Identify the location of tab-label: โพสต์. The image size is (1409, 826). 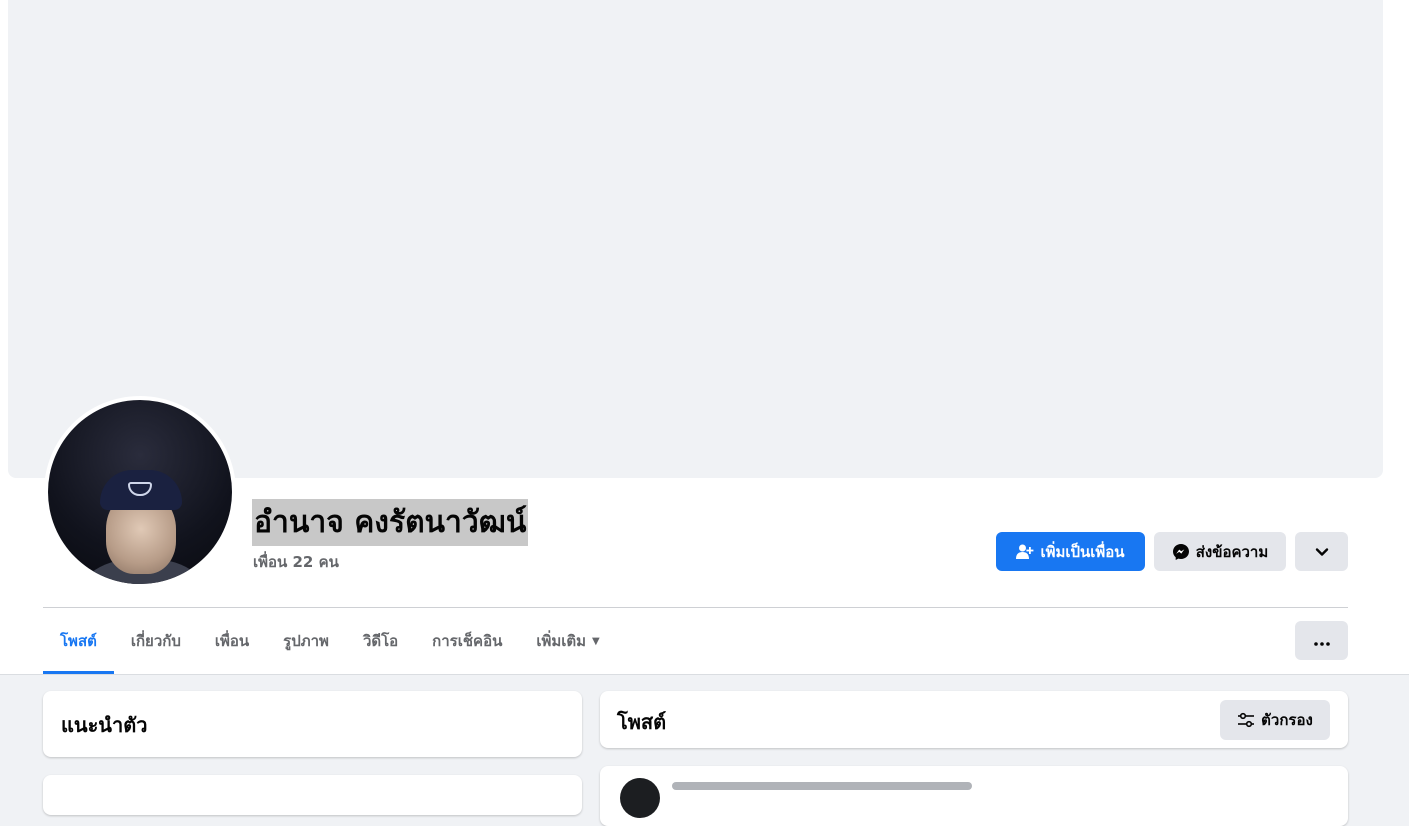
(78, 641).